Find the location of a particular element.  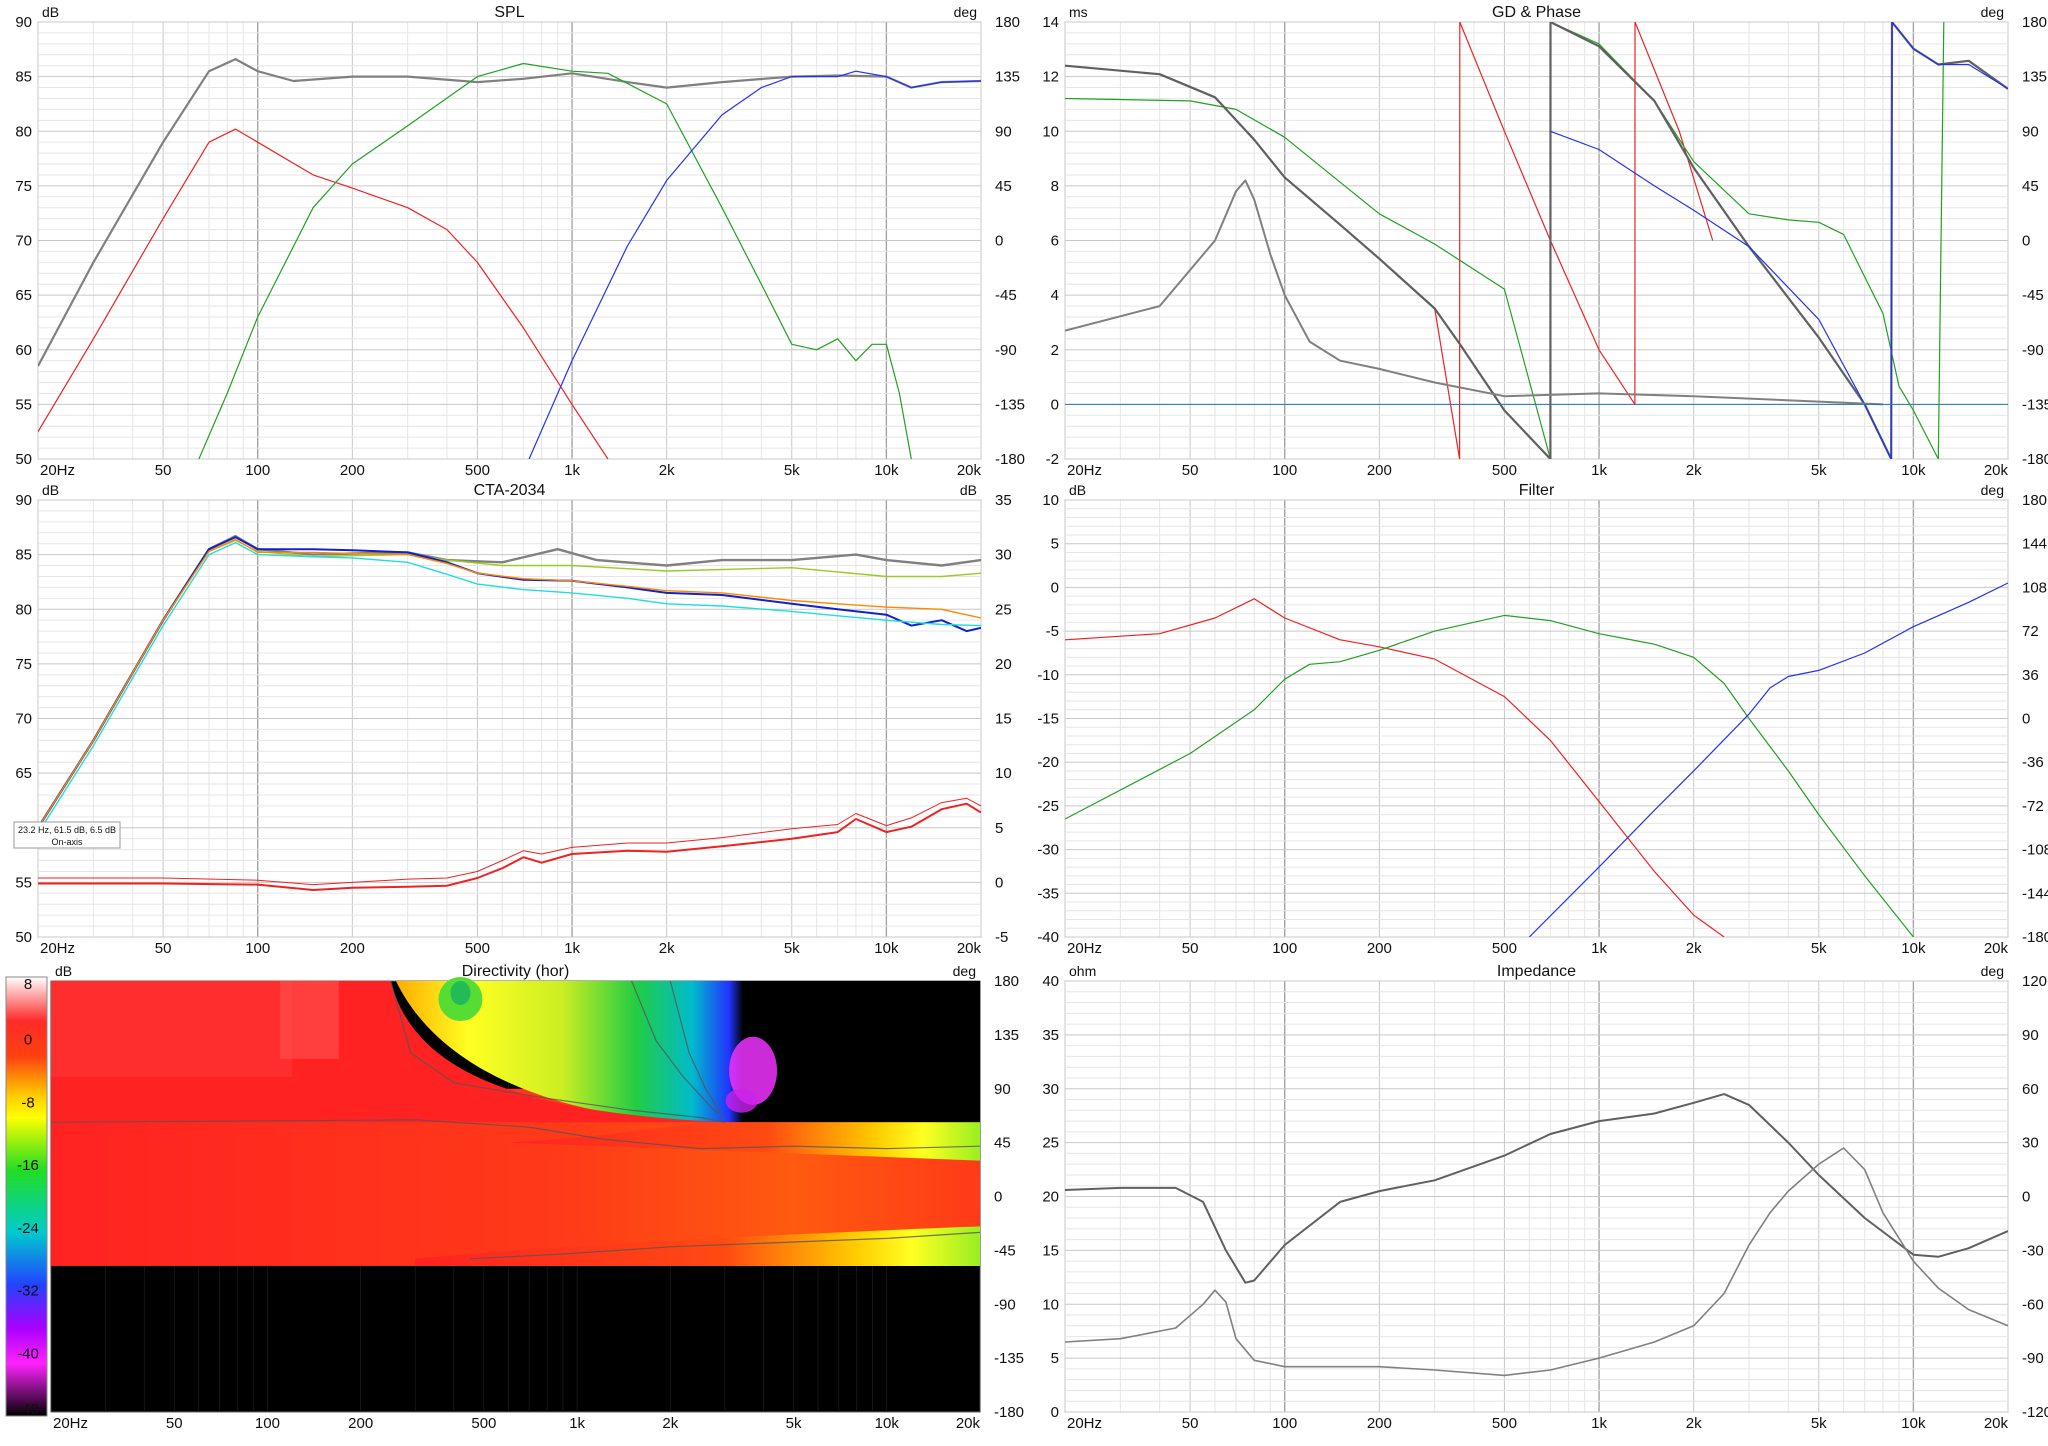

x-tick-label: 100 is located at coordinates (257, 948).